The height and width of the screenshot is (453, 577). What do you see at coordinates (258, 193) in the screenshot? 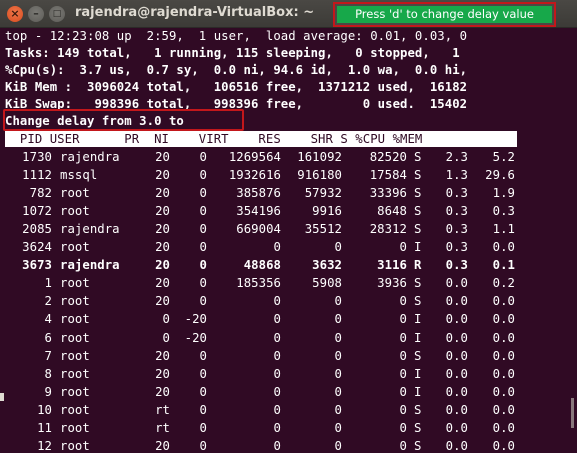
I see `virt-cell: 385876` at bounding box center [258, 193].